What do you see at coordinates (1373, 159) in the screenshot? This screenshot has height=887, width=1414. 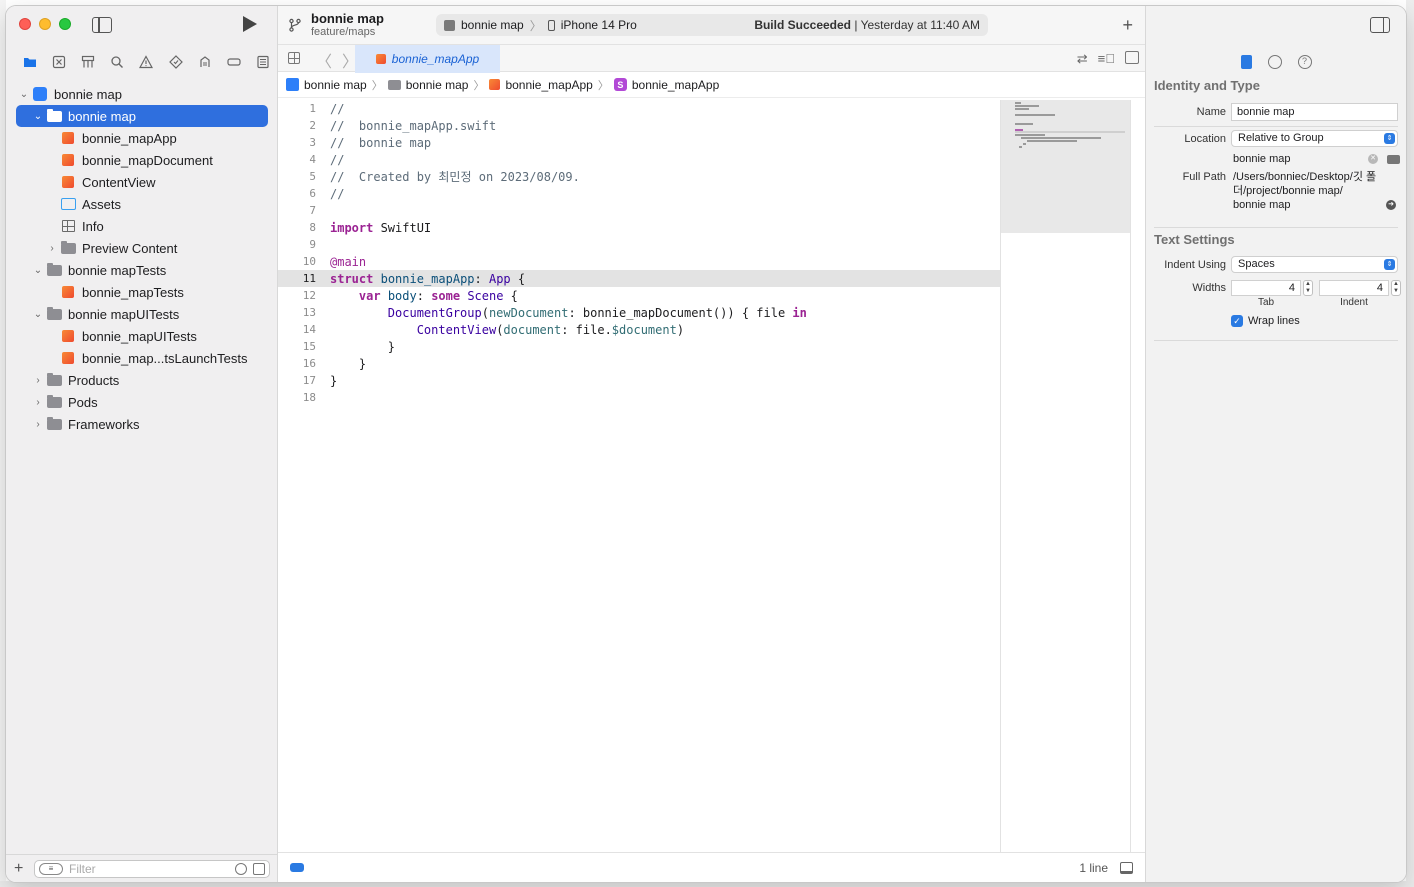 I see `clear-icon: ✕` at bounding box center [1373, 159].